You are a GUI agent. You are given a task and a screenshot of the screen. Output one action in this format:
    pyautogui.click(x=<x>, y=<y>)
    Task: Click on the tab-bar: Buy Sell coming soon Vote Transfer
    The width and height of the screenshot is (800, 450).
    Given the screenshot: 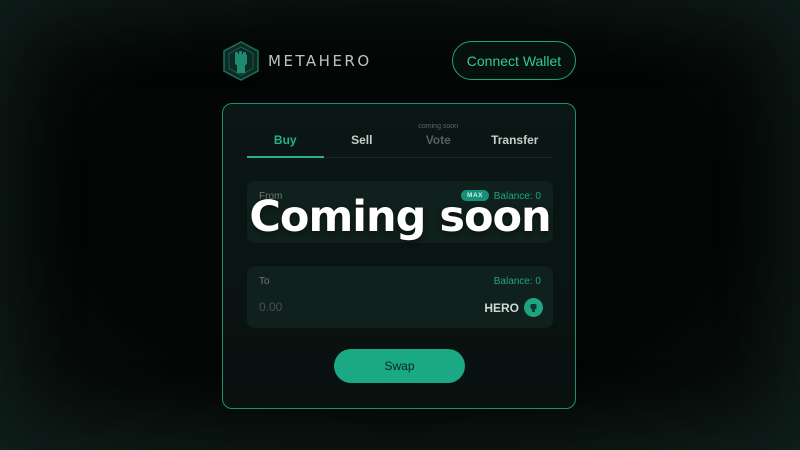 What is the action you would take?
    pyautogui.click(x=400, y=140)
    